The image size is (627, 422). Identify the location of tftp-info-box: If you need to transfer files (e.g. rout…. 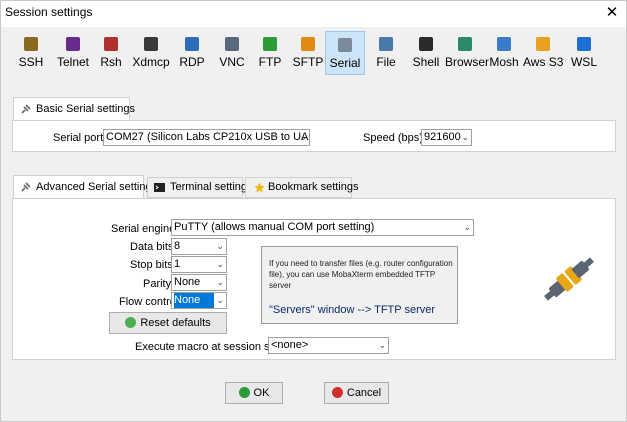
(359, 285).